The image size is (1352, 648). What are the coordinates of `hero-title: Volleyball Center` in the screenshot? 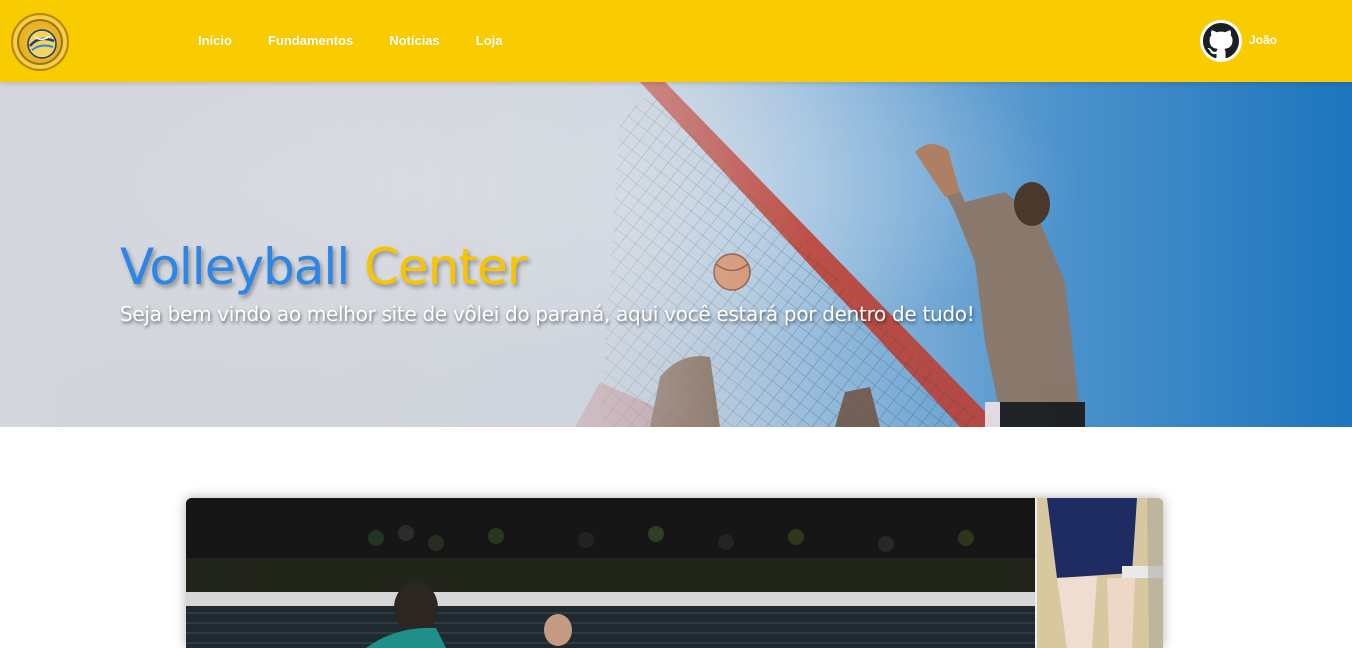 It's located at (323, 267).